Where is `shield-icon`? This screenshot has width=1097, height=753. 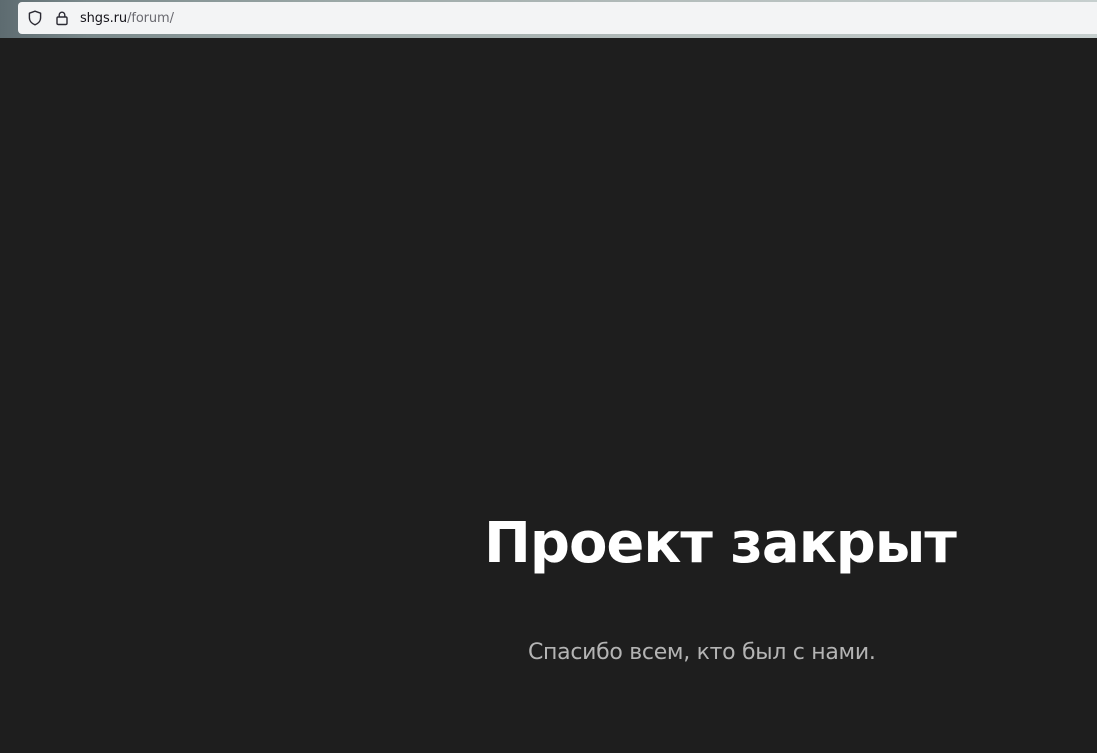
shield-icon is located at coordinates (35, 18).